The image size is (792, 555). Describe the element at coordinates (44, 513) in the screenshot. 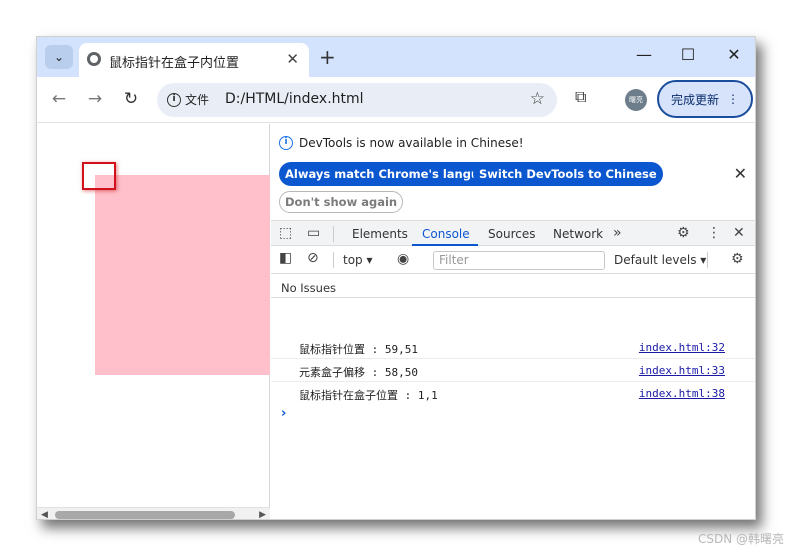

I see `scroll-left-icon: ◀` at that location.